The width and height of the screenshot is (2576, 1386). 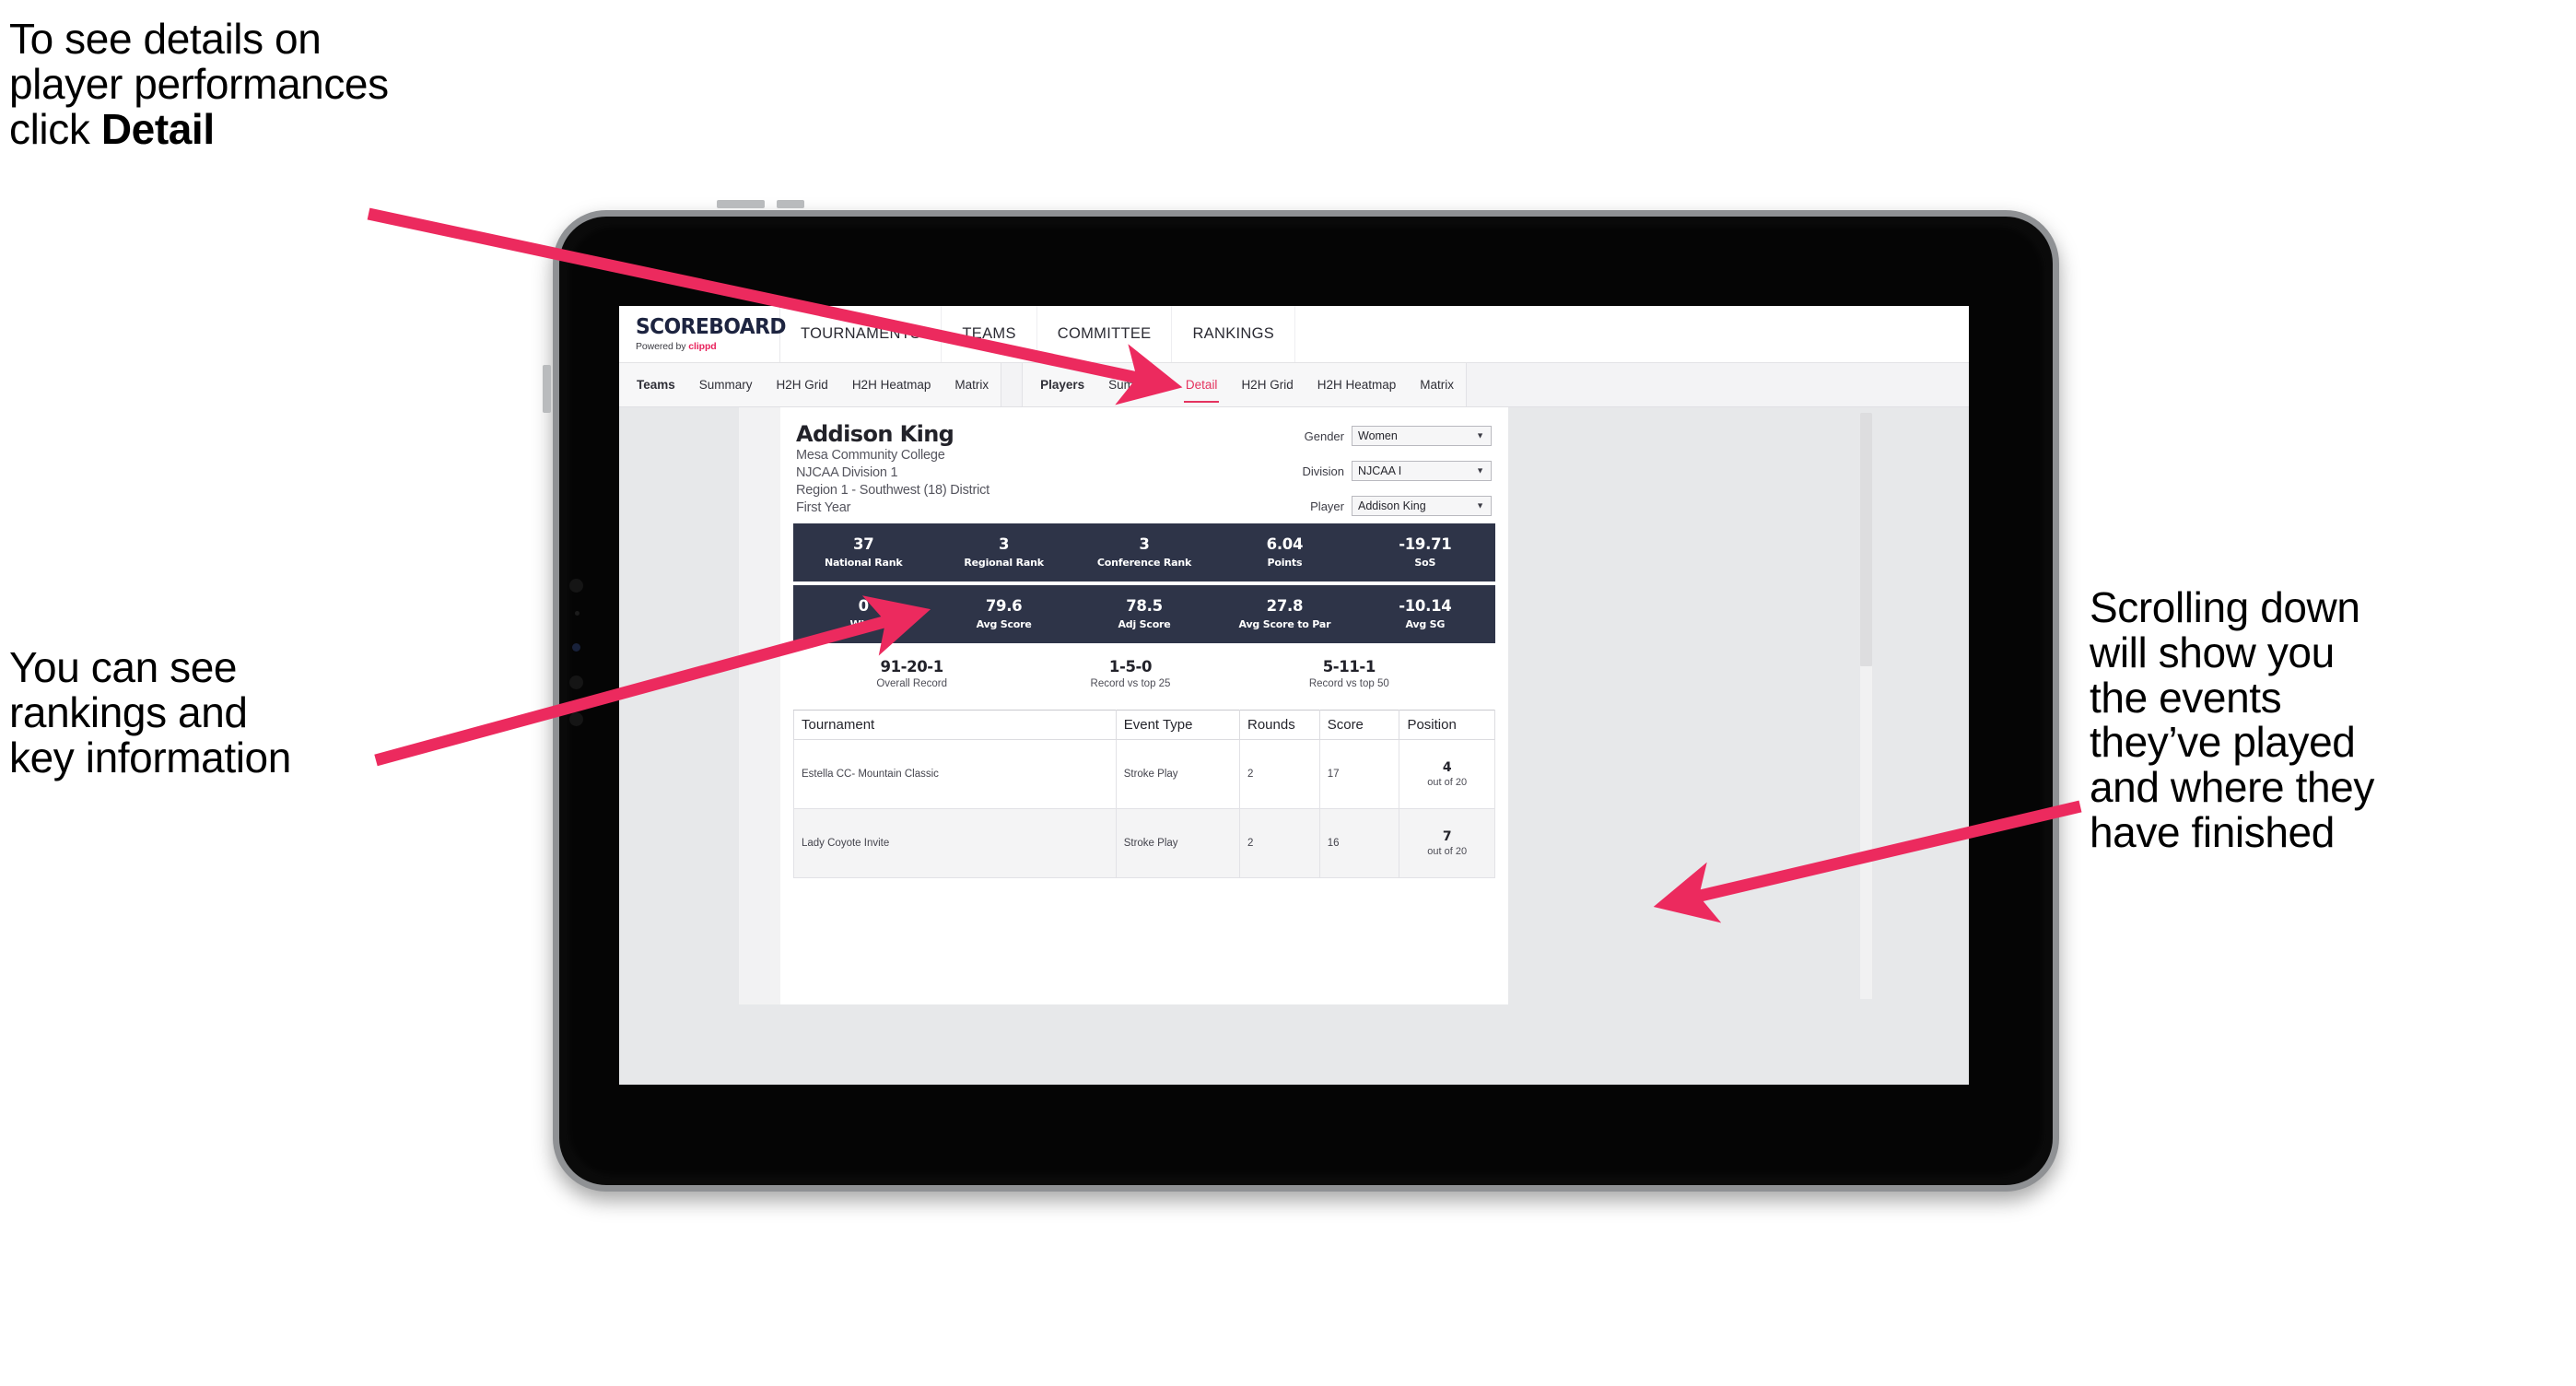 I want to click on device-power-button, so click(x=547, y=389).